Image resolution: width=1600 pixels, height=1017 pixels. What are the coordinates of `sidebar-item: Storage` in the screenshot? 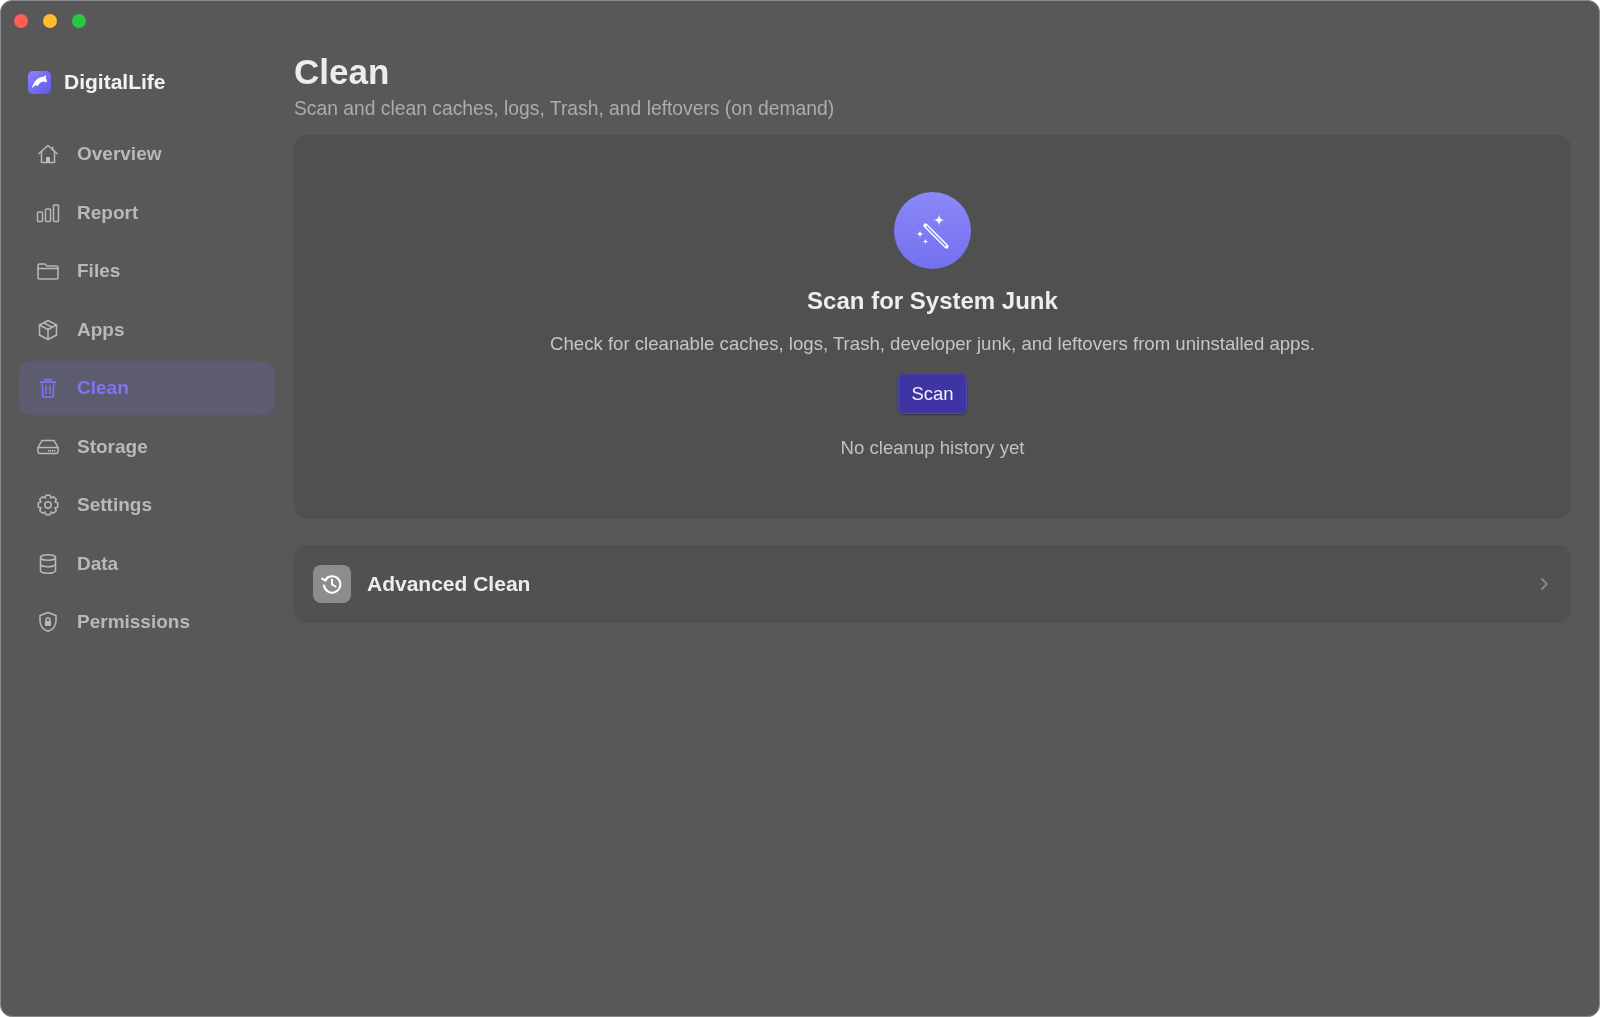 It's located at (147, 446).